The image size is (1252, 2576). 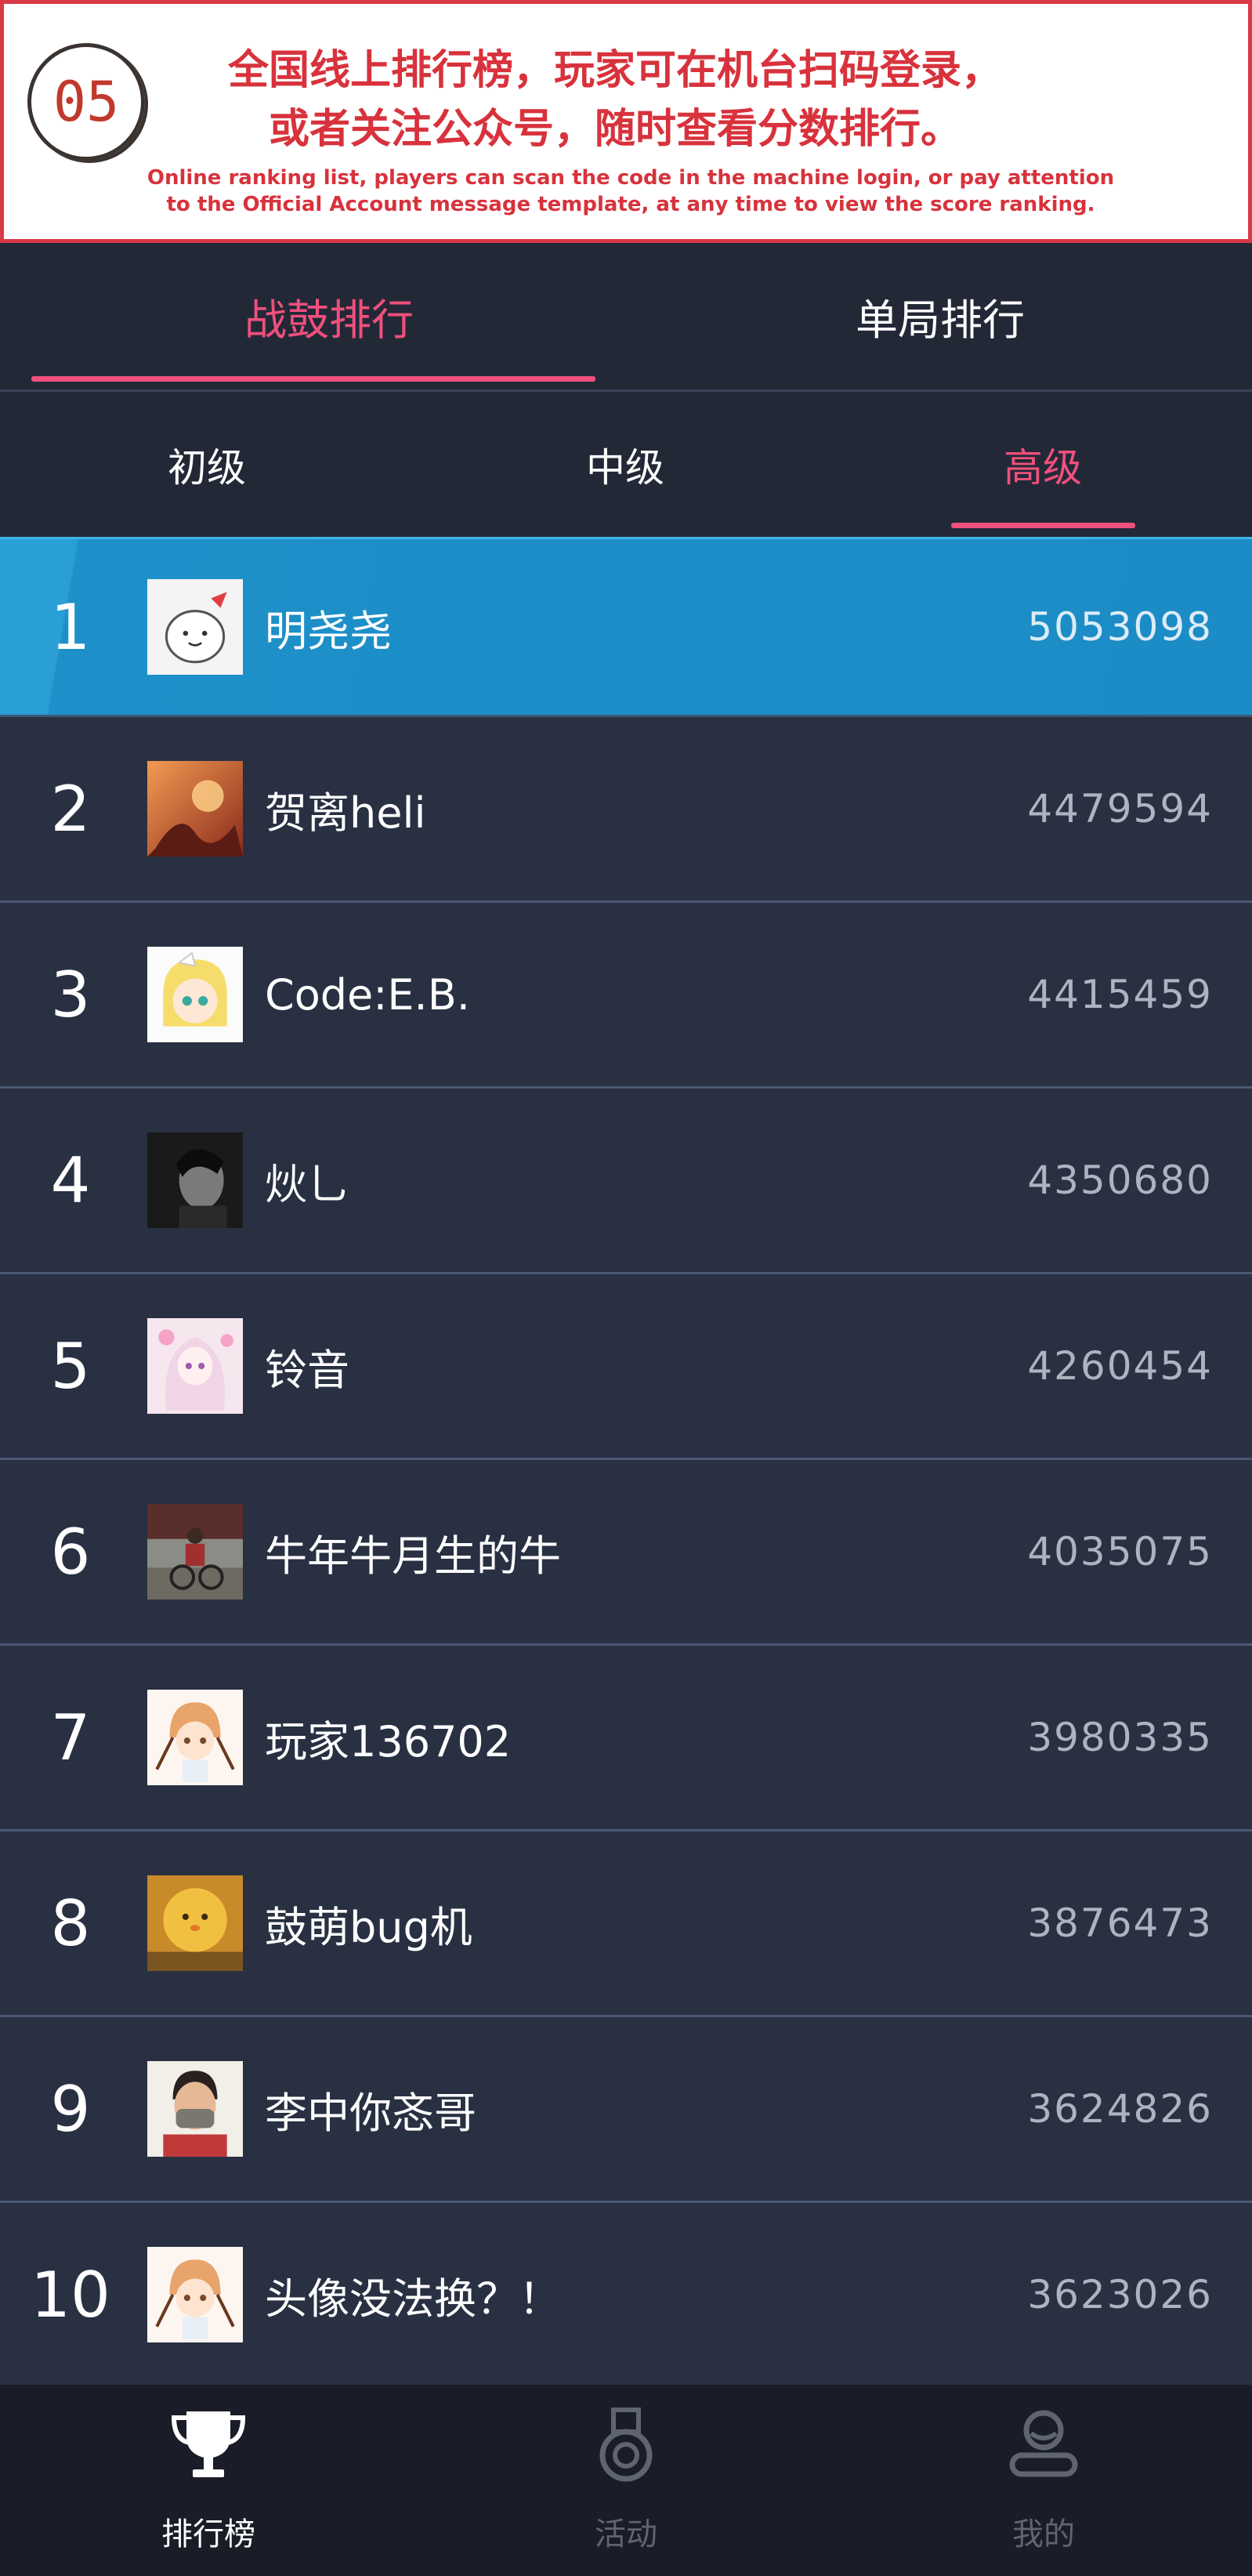 What do you see at coordinates (70, 1366) in the screenshot?
I see `rank-number: 5` at bounding box center [70, 1366].